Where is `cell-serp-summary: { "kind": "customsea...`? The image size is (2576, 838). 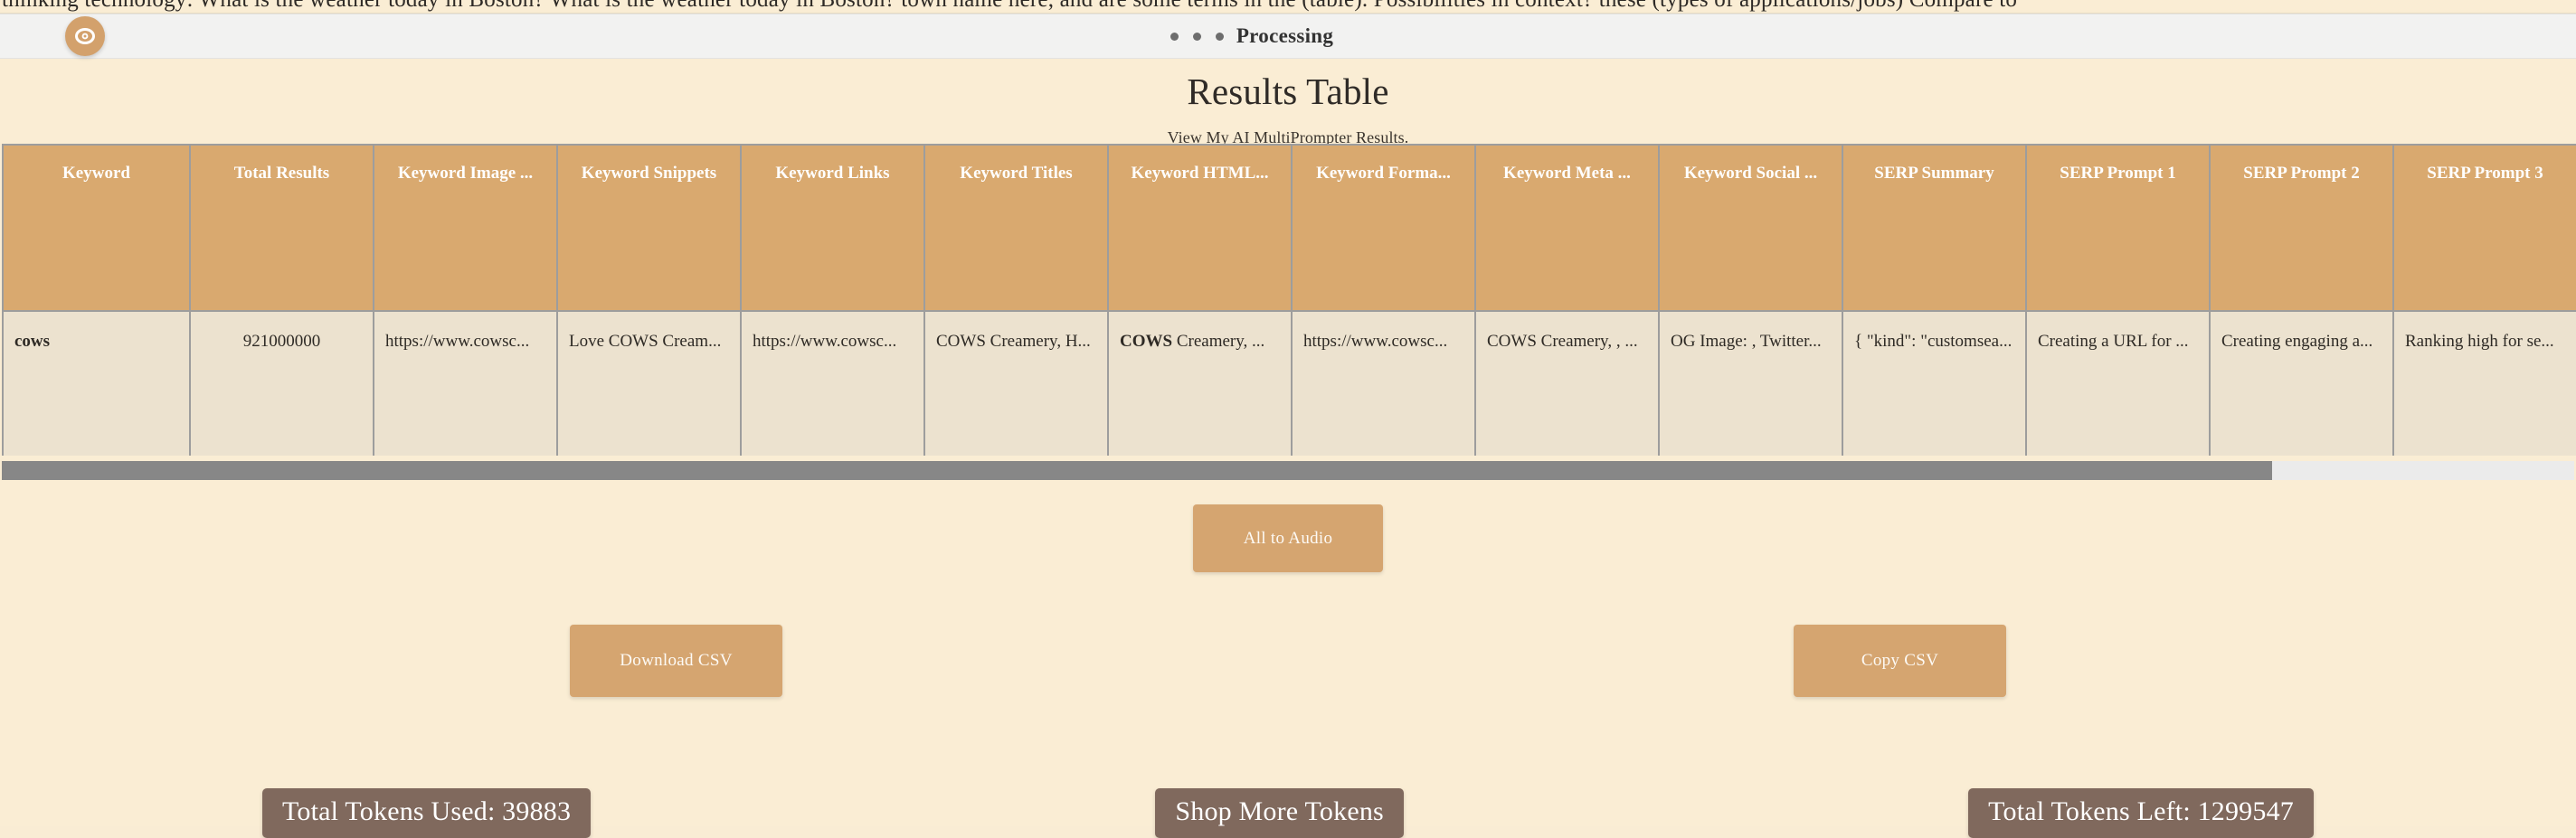
cell-serp-summary: { "kind": "customsea... is located at coordinates (1935, 383).